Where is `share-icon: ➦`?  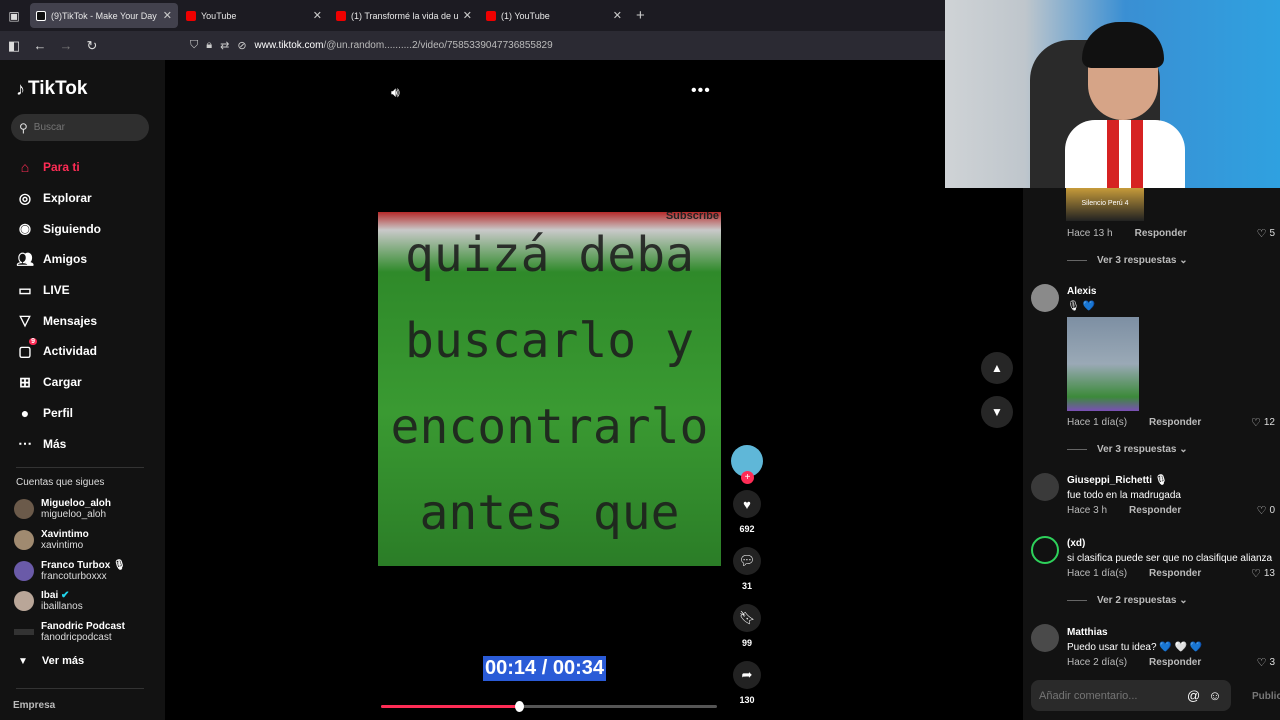 share-icon: ➦ is located at coordinates (747, 675).